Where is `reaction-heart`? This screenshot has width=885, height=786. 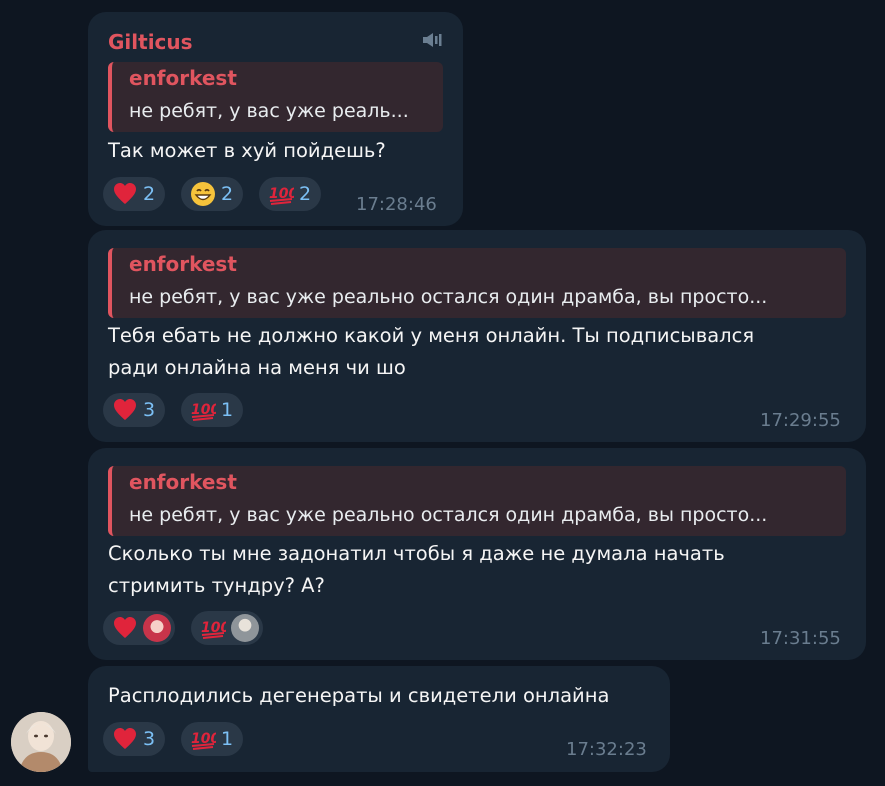
reaction-heart is located at coordinates (139, 628).